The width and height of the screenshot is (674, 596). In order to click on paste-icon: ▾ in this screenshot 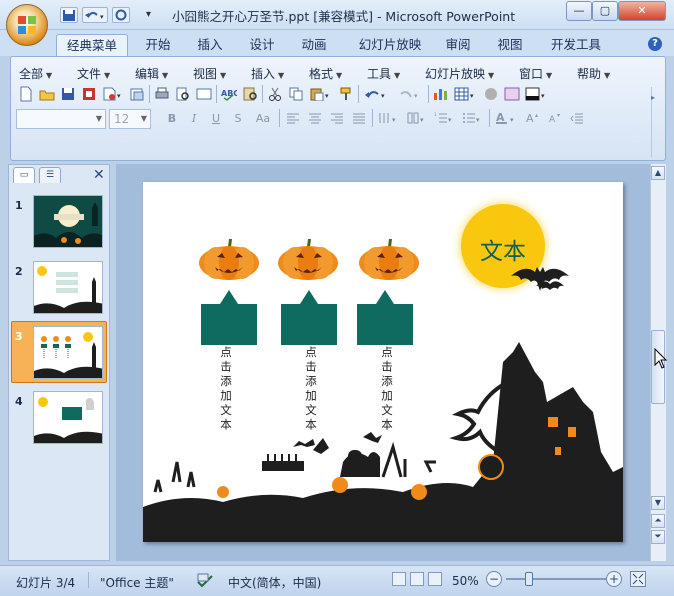, I will do `click(321, 94)`.